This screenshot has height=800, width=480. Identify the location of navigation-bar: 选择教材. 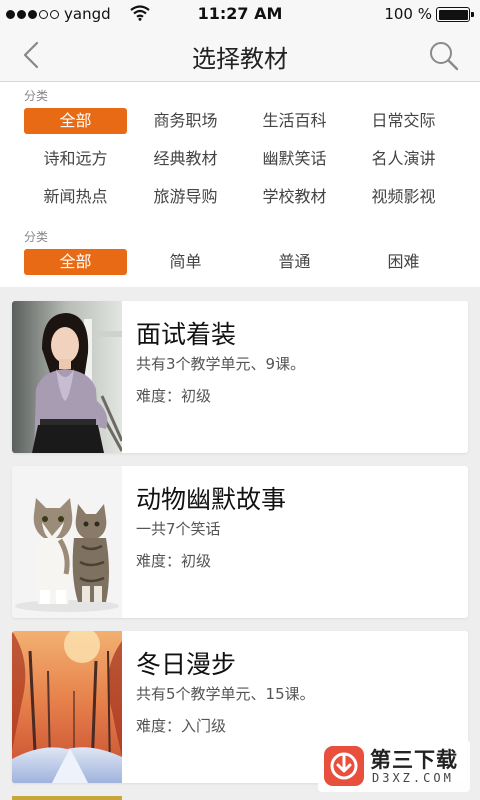
(240, 55).